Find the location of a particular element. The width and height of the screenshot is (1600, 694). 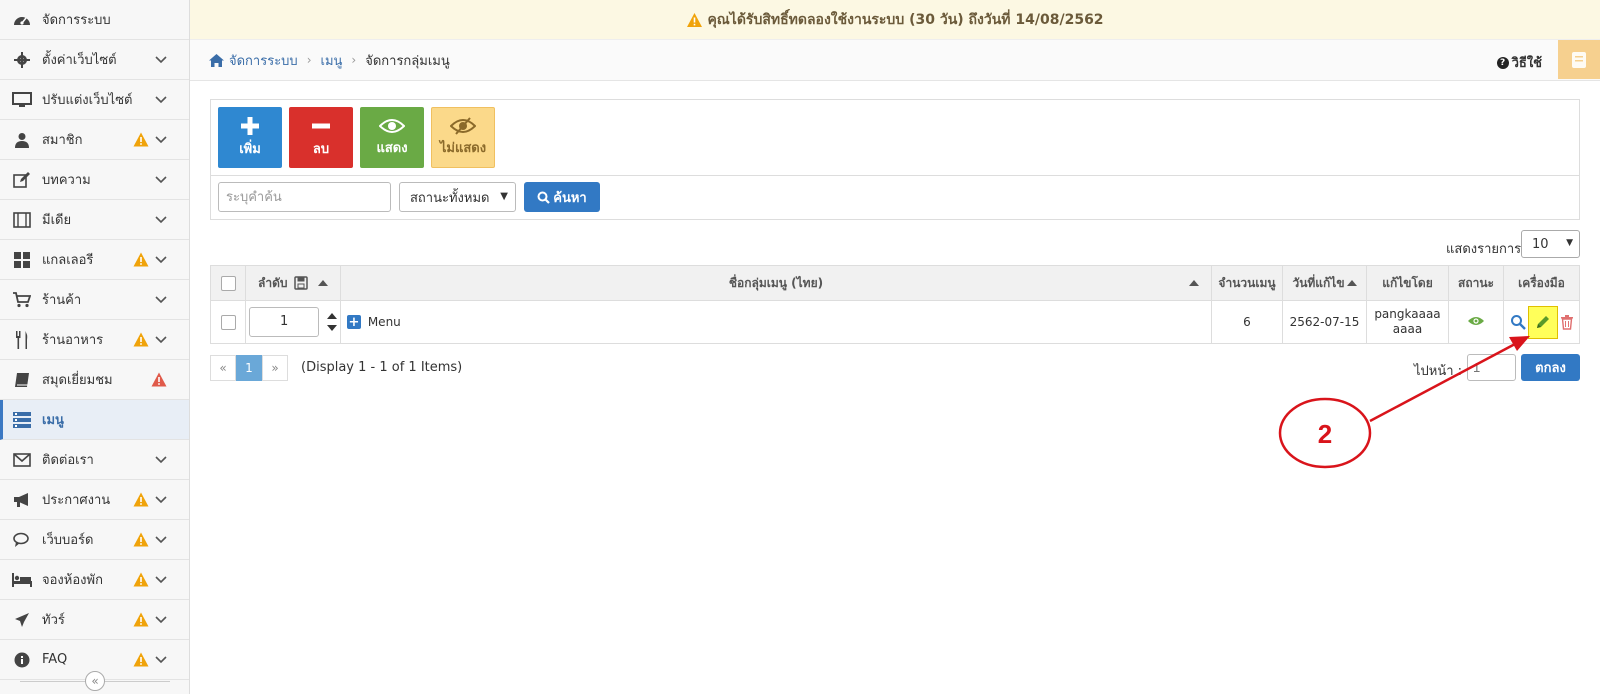

film-icon is located at coordinates (22, 220).